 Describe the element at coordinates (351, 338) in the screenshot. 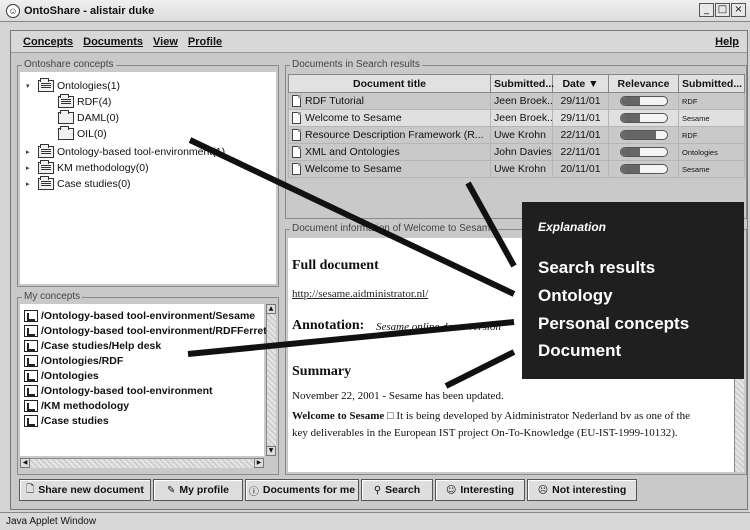

I see `callout-line-personal-concepts` at that location.